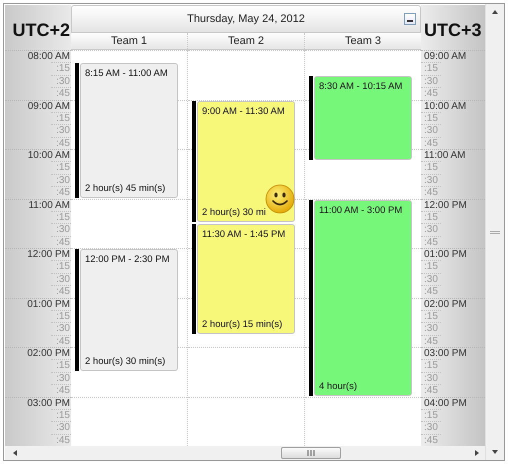  What do you see at coordinates (495, 452) in the screenshot?
I see `scroll-down-icon` at bounding box center [495, 452].